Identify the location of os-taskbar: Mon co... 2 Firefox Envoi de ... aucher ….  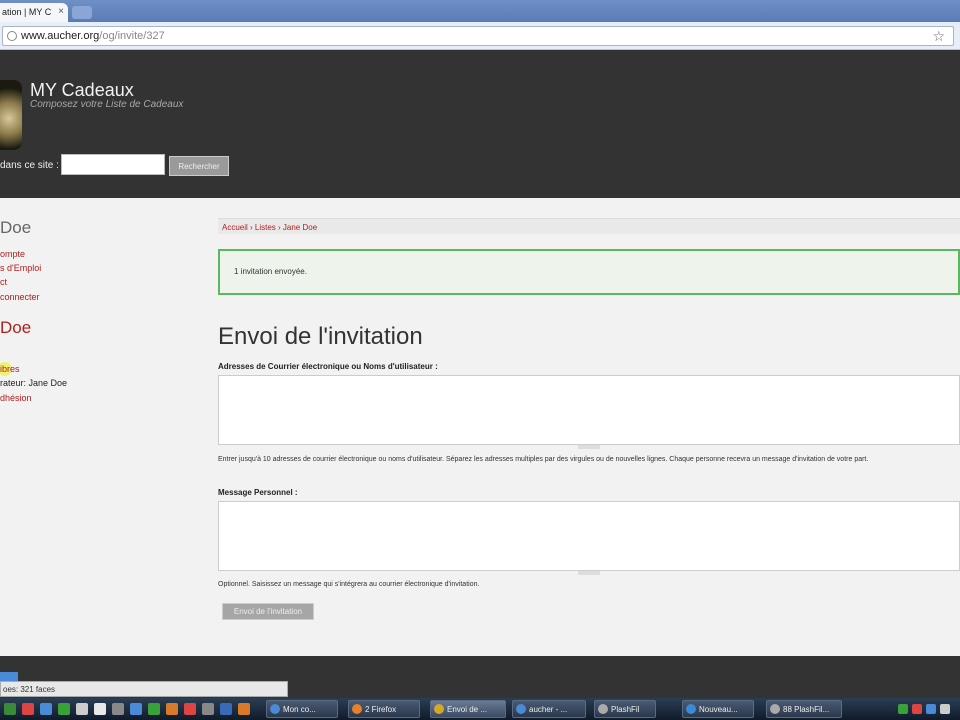
(480, 709).